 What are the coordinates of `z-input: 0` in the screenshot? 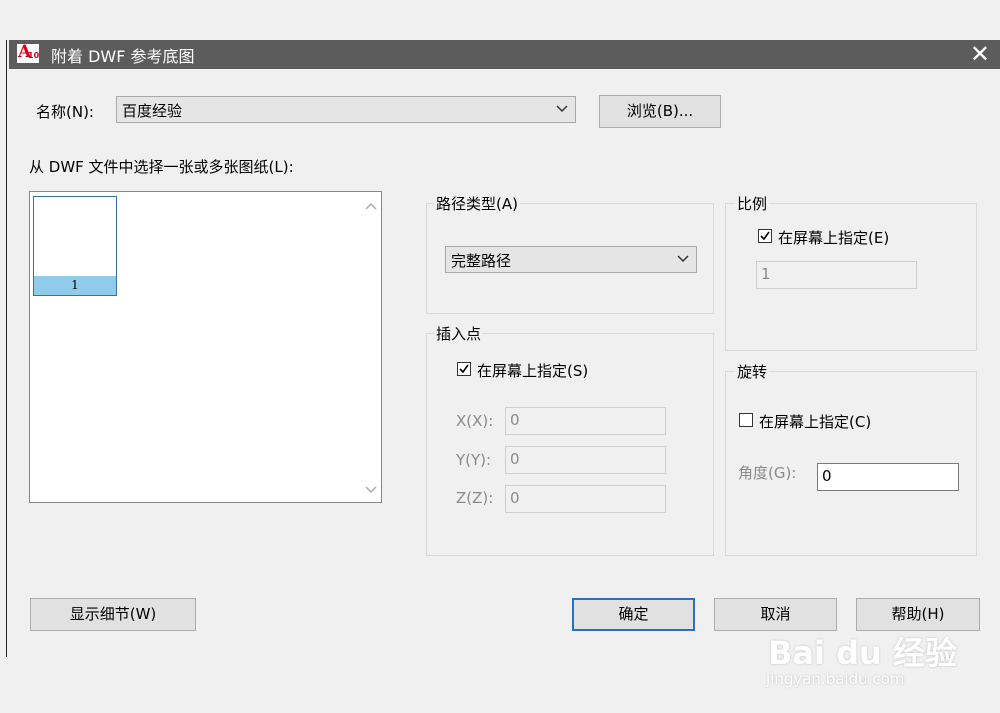 It's located at (585, 499).